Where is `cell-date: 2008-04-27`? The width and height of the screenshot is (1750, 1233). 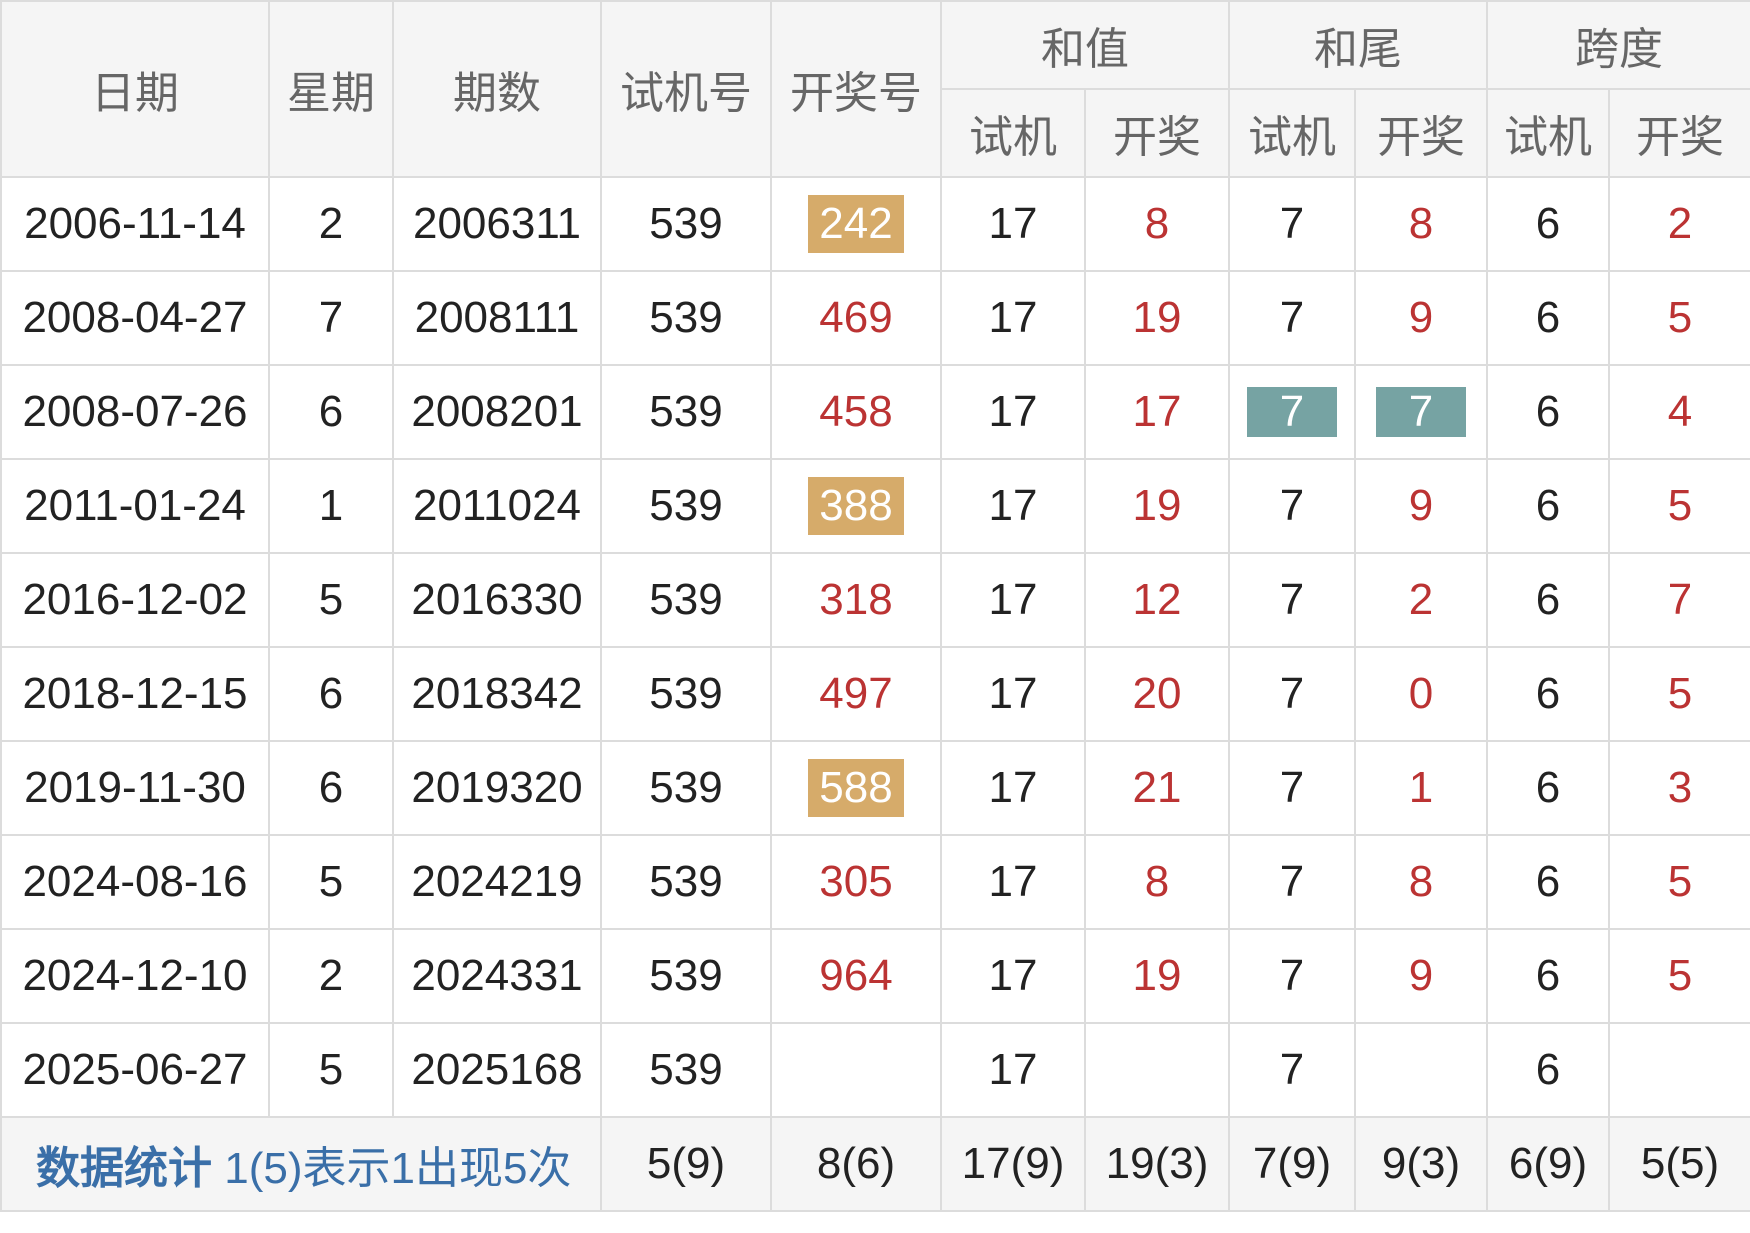 cell-date: 2008-04-27 is located at coordinates (135, 318).